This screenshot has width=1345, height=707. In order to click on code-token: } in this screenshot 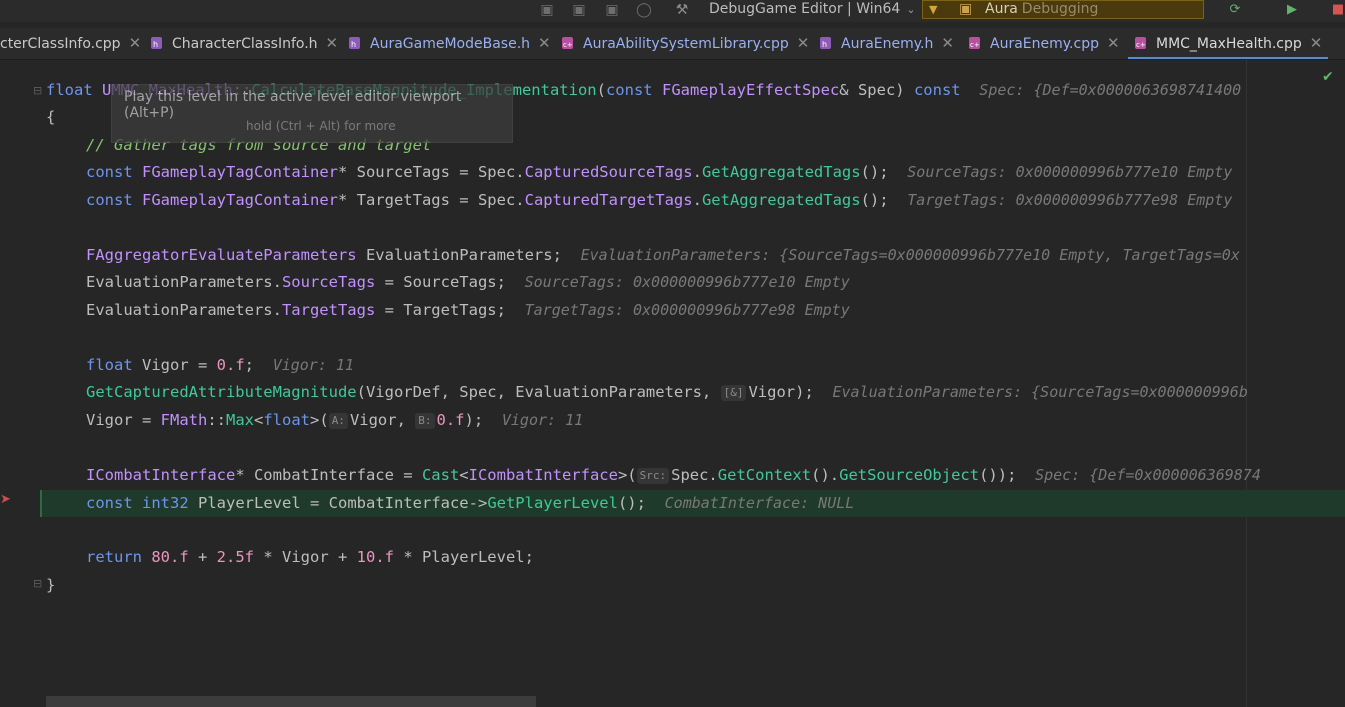, I will do `click(51, 585)`.